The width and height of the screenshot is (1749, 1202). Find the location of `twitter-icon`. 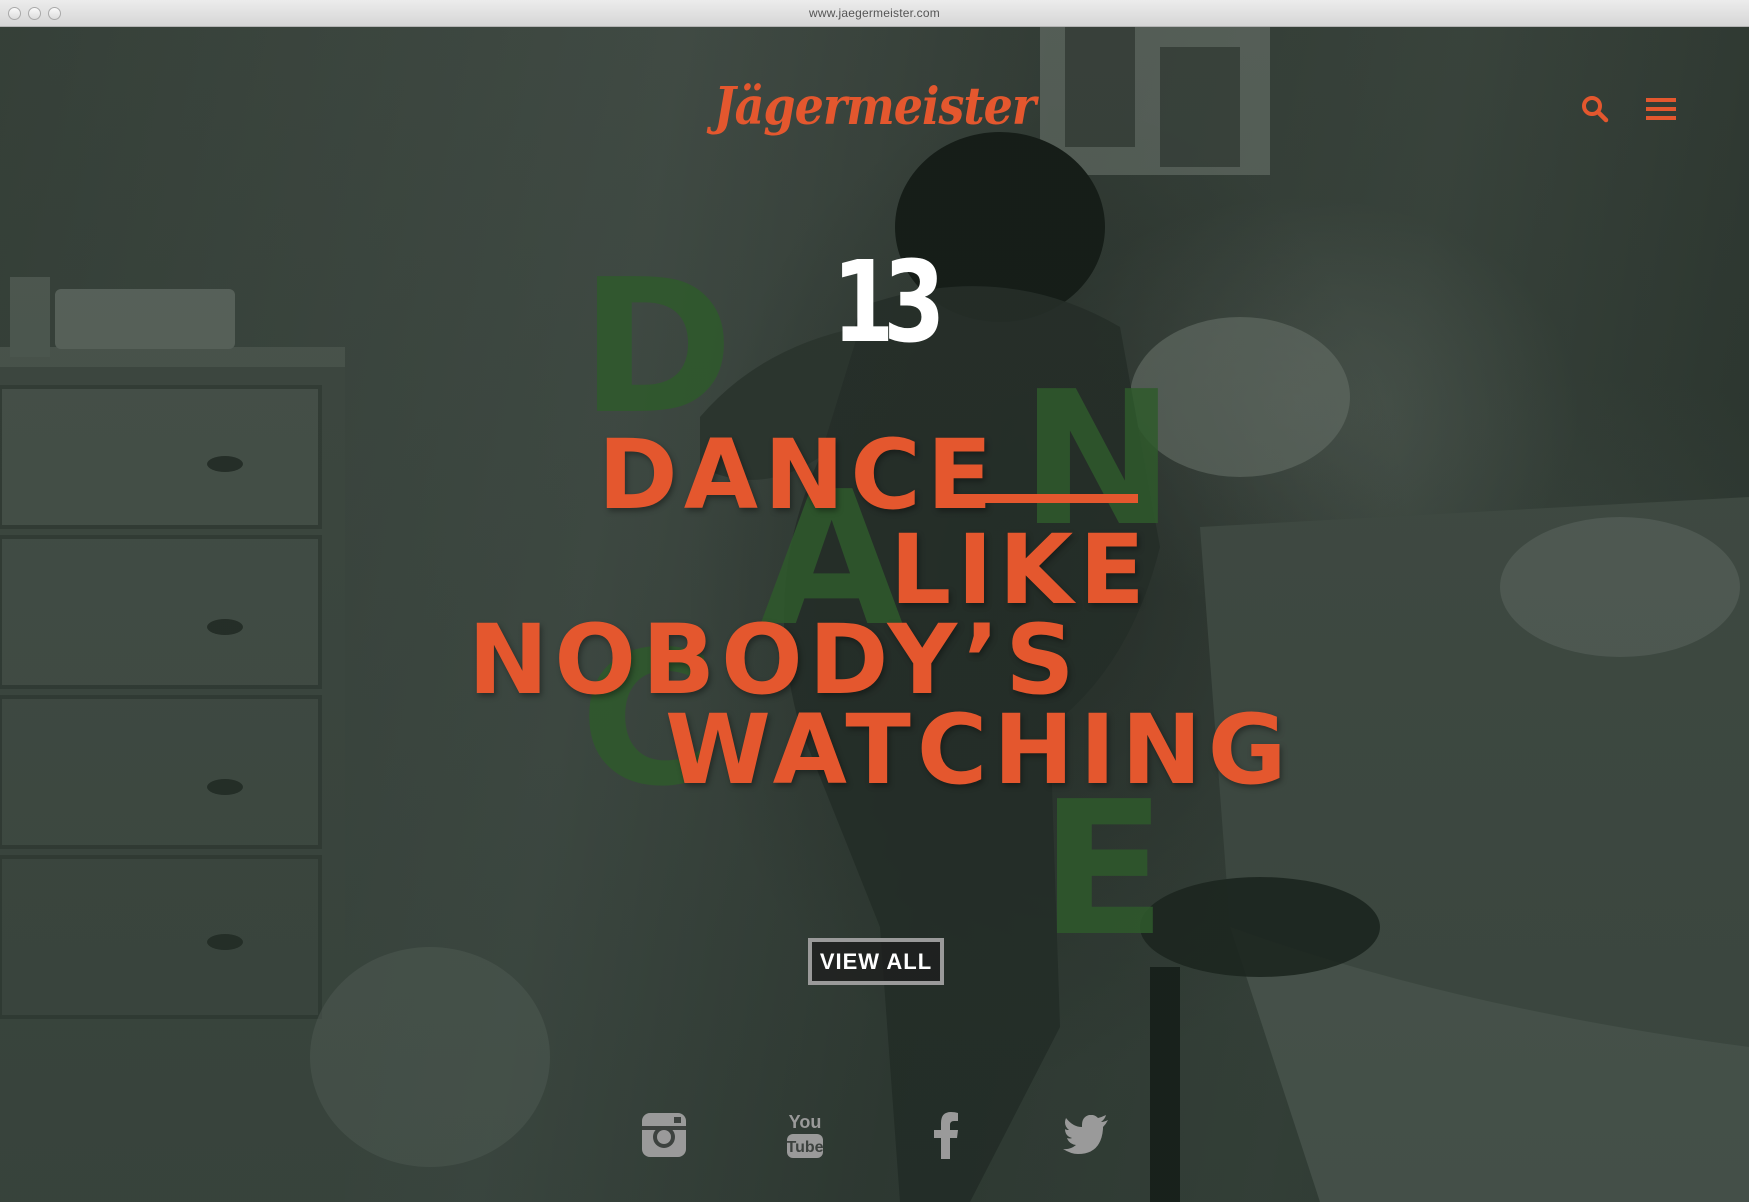

twitter-icon is located at coordinates (1086, 1135).